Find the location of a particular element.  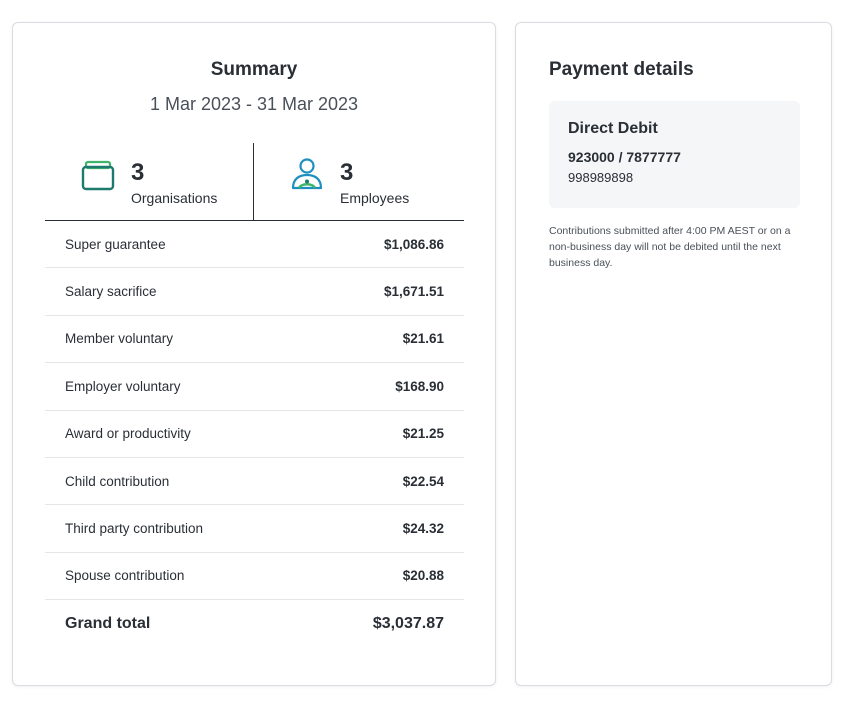

organisations-label: Organisations is located at coordinates (174, 198).